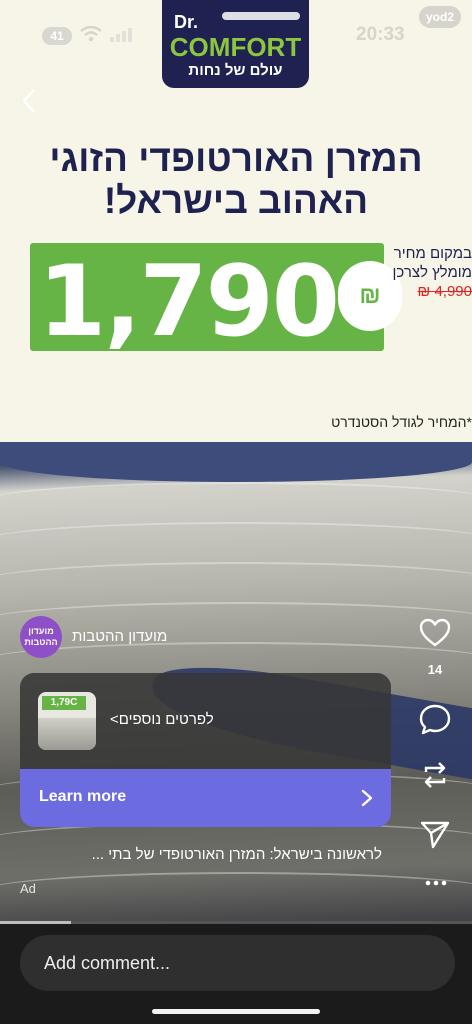  What do you see at coordinates (83, 796) in the screenshot?
I see `learn-more-label: Learn more` at bounding box center [83, 796].